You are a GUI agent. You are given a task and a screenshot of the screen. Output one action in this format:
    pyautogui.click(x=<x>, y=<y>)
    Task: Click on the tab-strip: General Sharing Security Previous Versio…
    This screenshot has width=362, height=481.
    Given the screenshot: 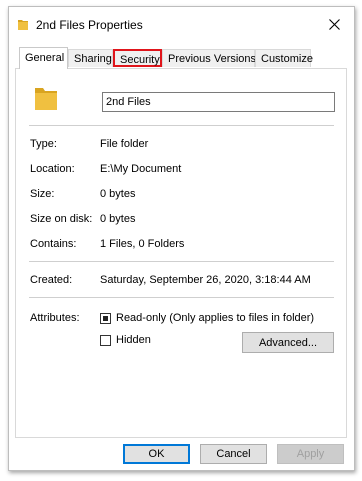 What is the action you would take?
    pyautogui.click(x=182, y=58)
    